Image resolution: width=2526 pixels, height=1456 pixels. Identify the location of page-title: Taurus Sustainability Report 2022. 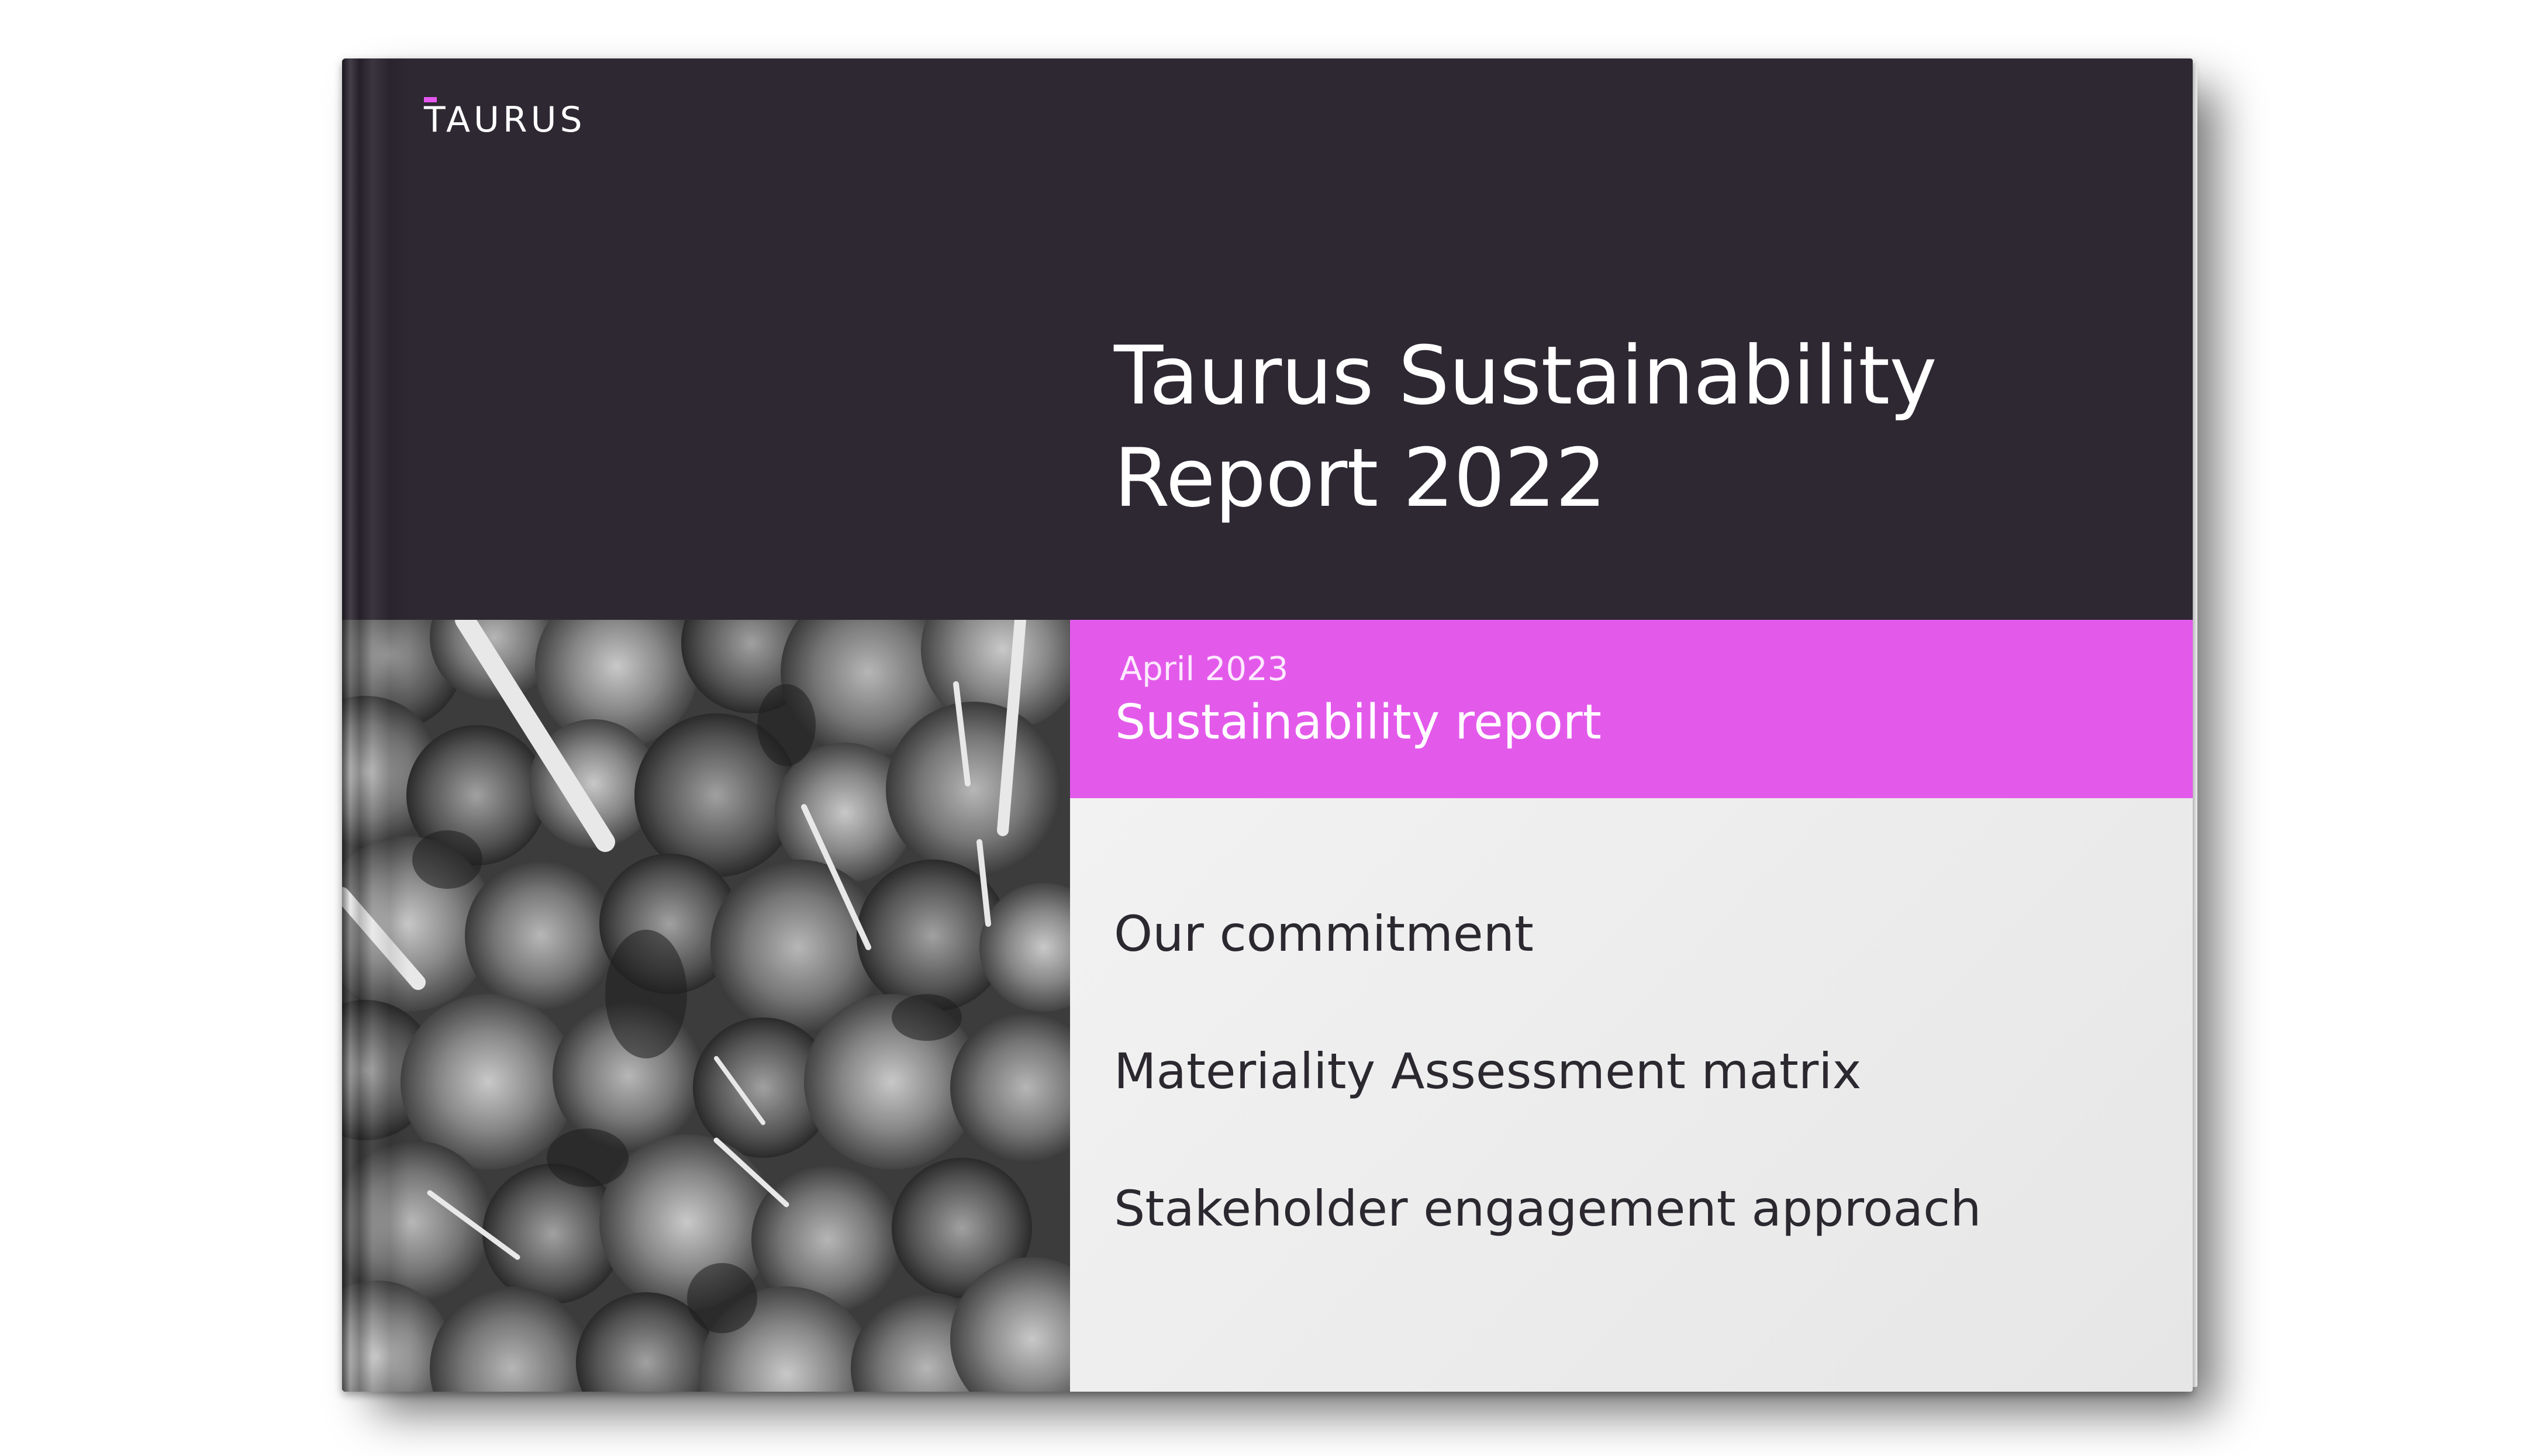
(1634, 427).